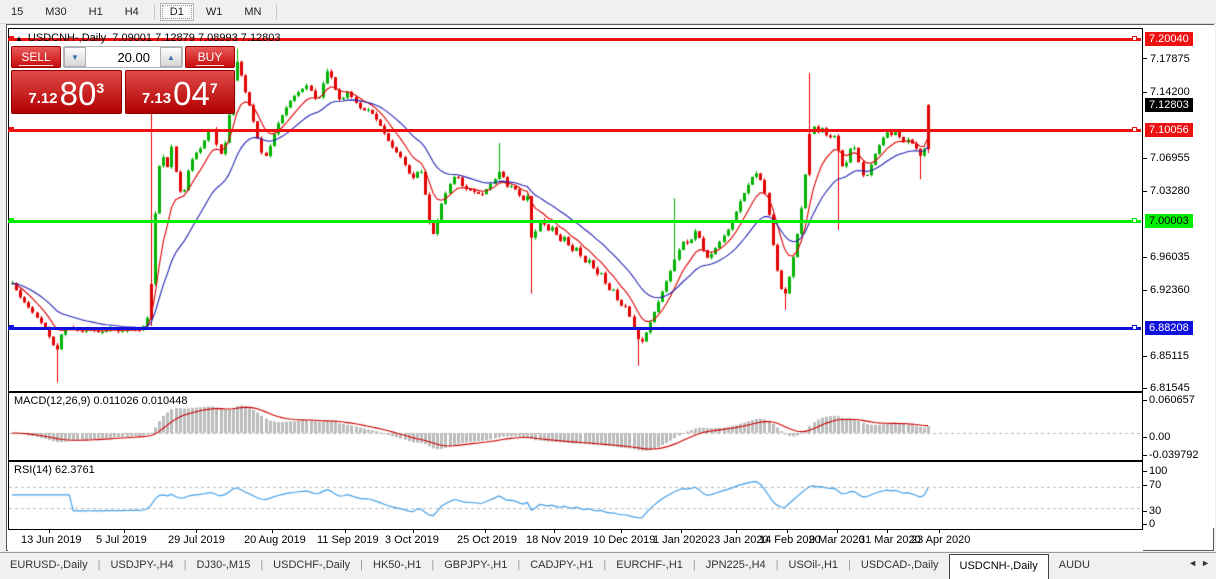 This screenshot has width=1216, height=579. I want to click on price-tag-7.12803: 7.12803, so click(1169, 104).